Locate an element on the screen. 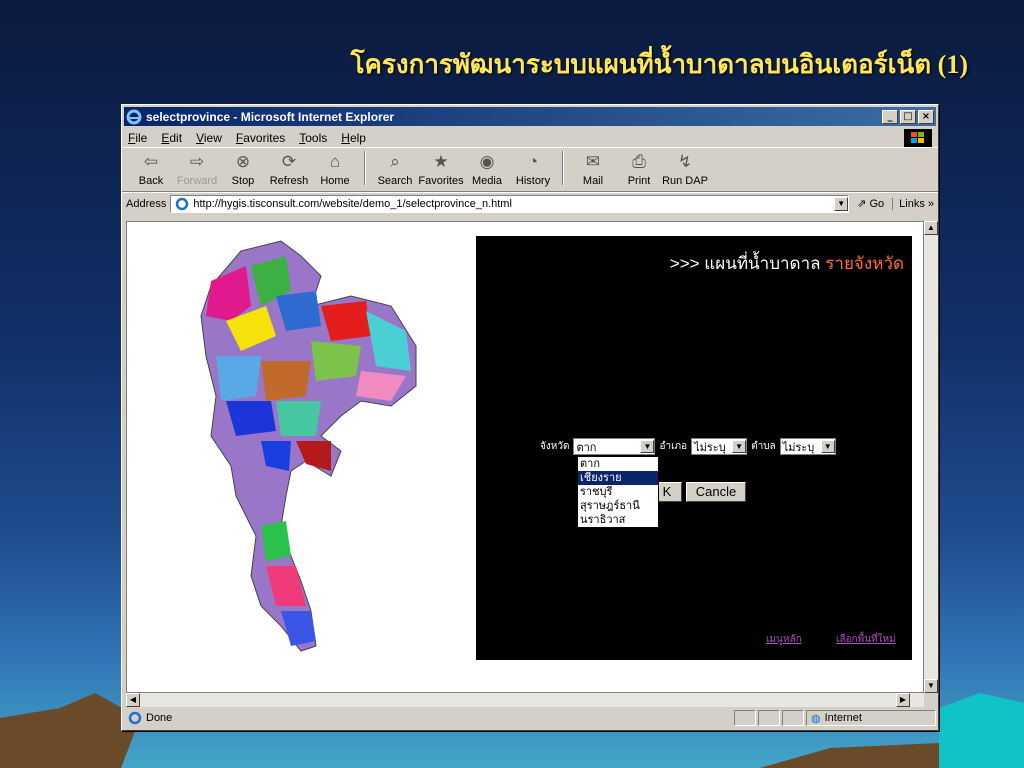 This screenshot has width=1024, height=768. close-button: × is located at coordinates (926, 116).